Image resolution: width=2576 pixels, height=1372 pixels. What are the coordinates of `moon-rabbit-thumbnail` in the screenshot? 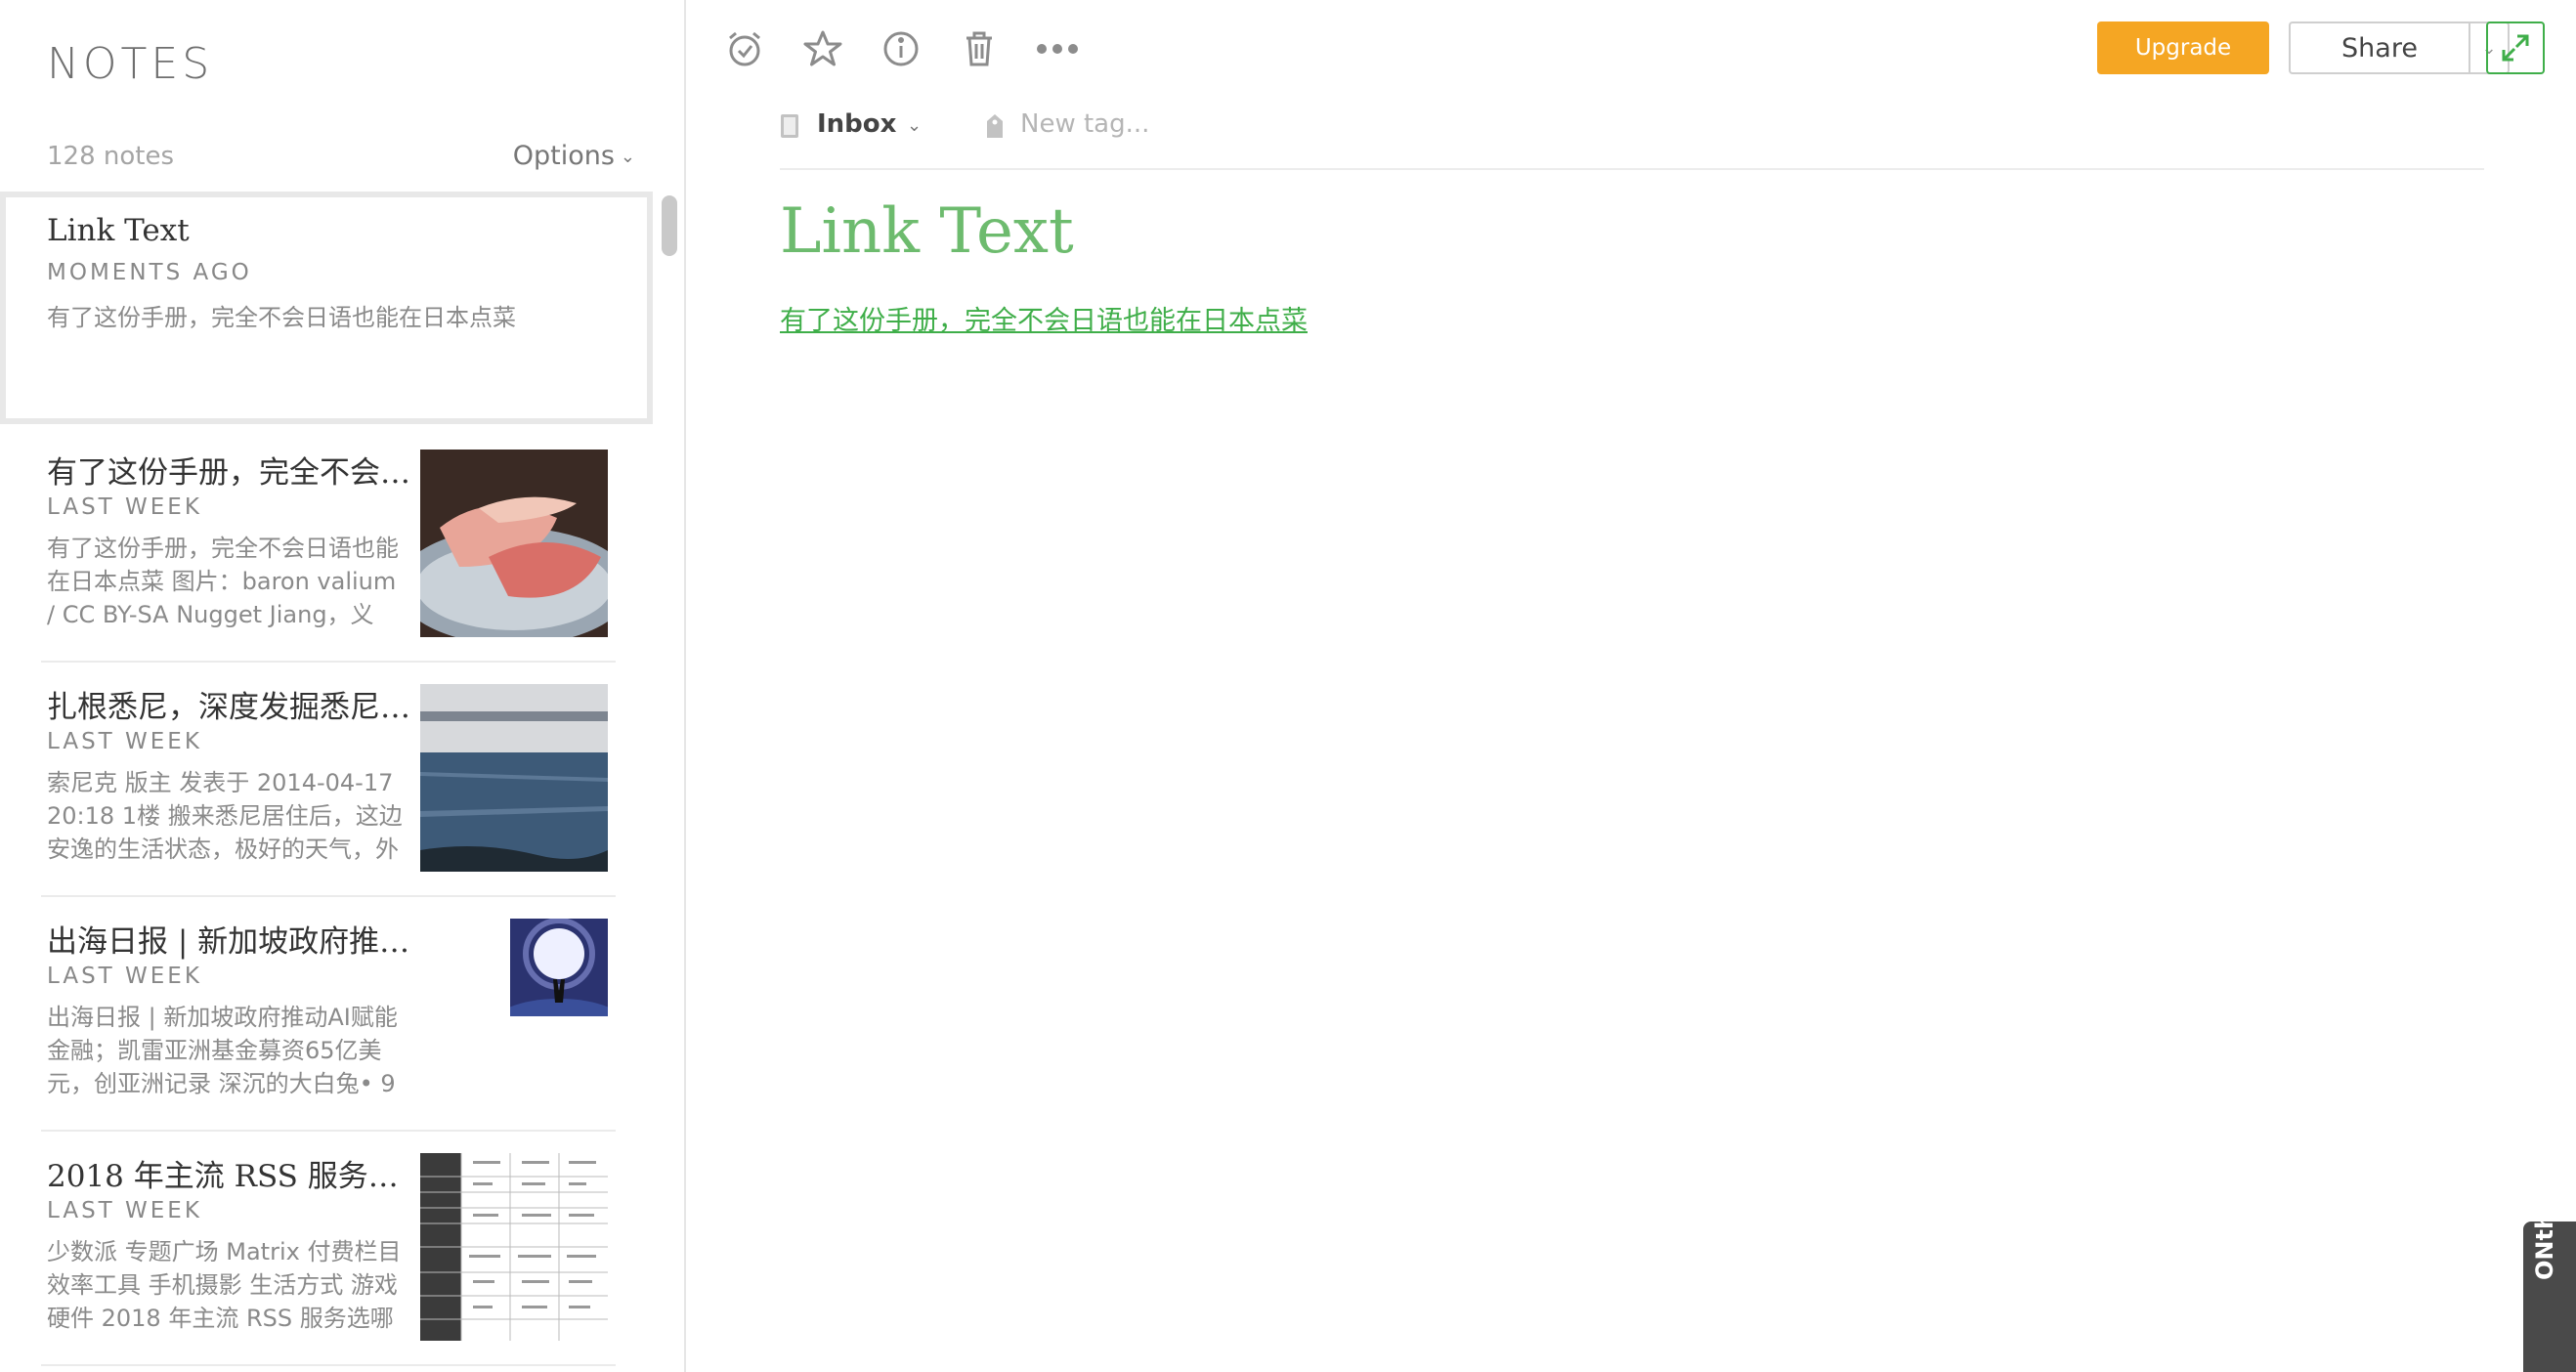 It's located at (559, 967).